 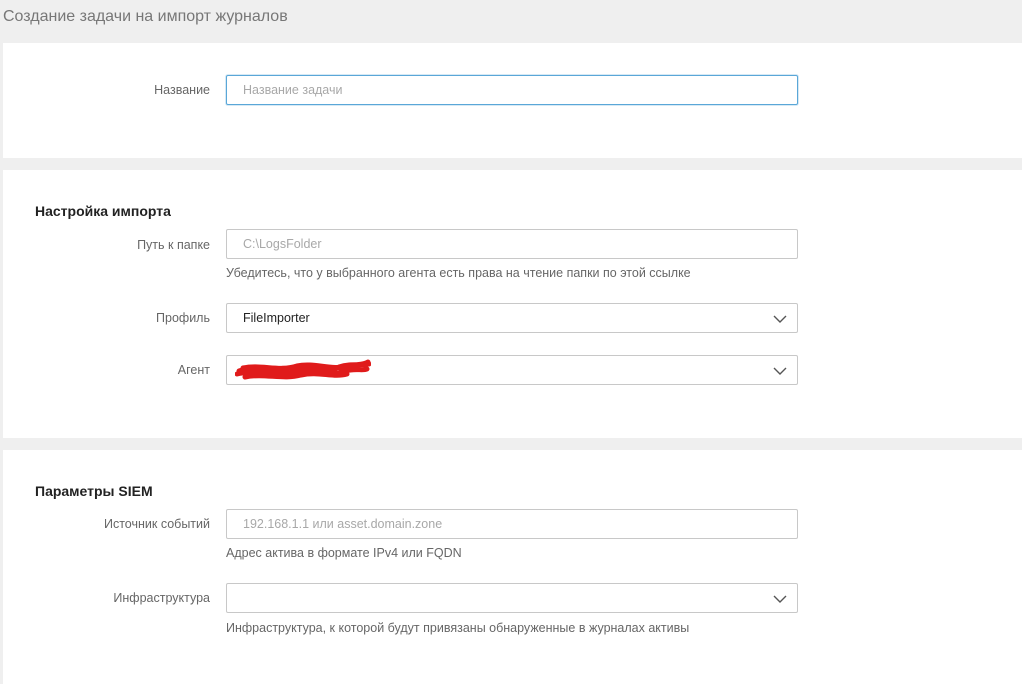 I want to click on event-source-hint: Адрес актива в формате IPv4 или FQDN, so click(x=344, y=553).